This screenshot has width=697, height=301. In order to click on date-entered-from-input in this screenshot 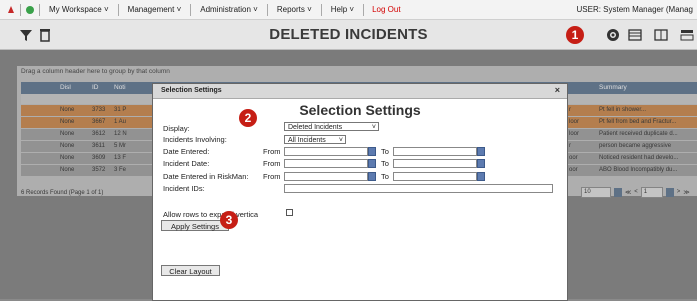, I will do `click(326, 151)`.